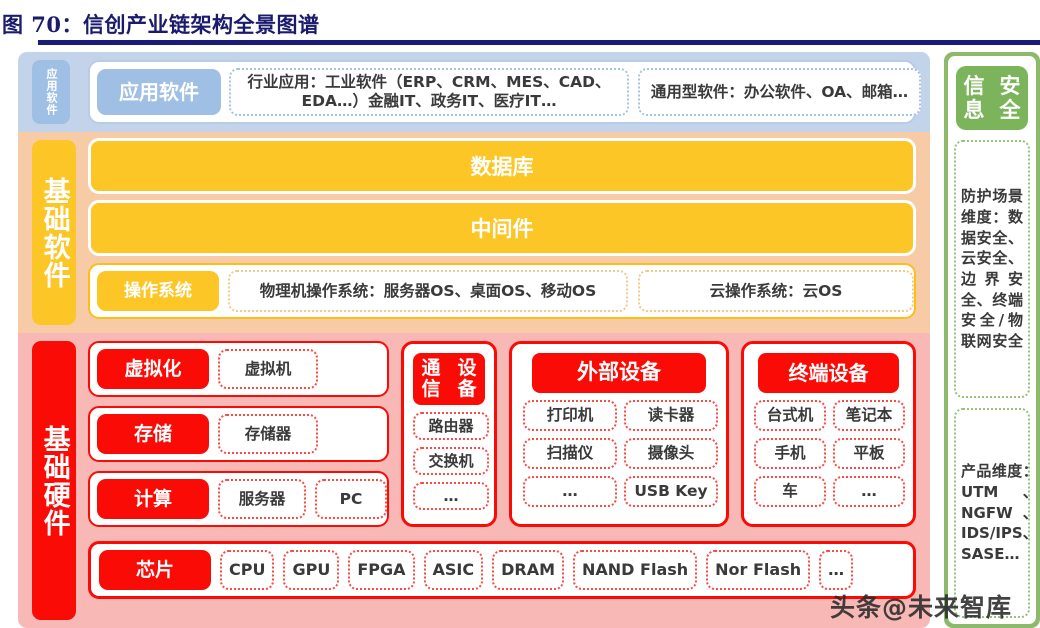 Image resolution: width=1040 pixels, height=628 pixels. What do you see at coordinates (528, 570) in the screenshot?
I see `dram-box: DRAM` at bounding box center [528, 570].